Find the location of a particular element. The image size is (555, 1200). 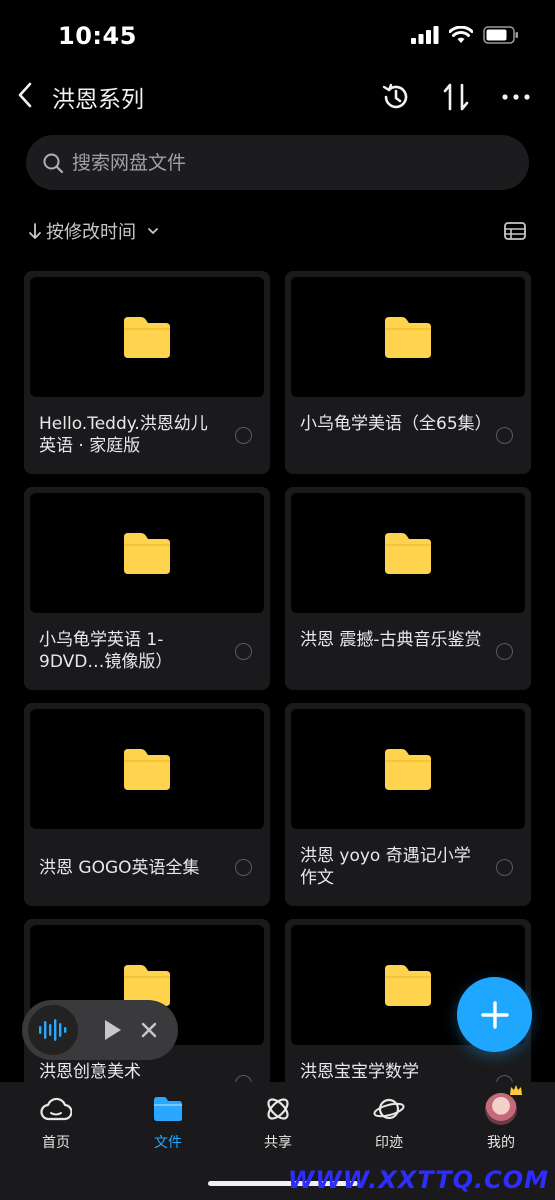

arrow-down-icon is located at coordinates (35, 231).